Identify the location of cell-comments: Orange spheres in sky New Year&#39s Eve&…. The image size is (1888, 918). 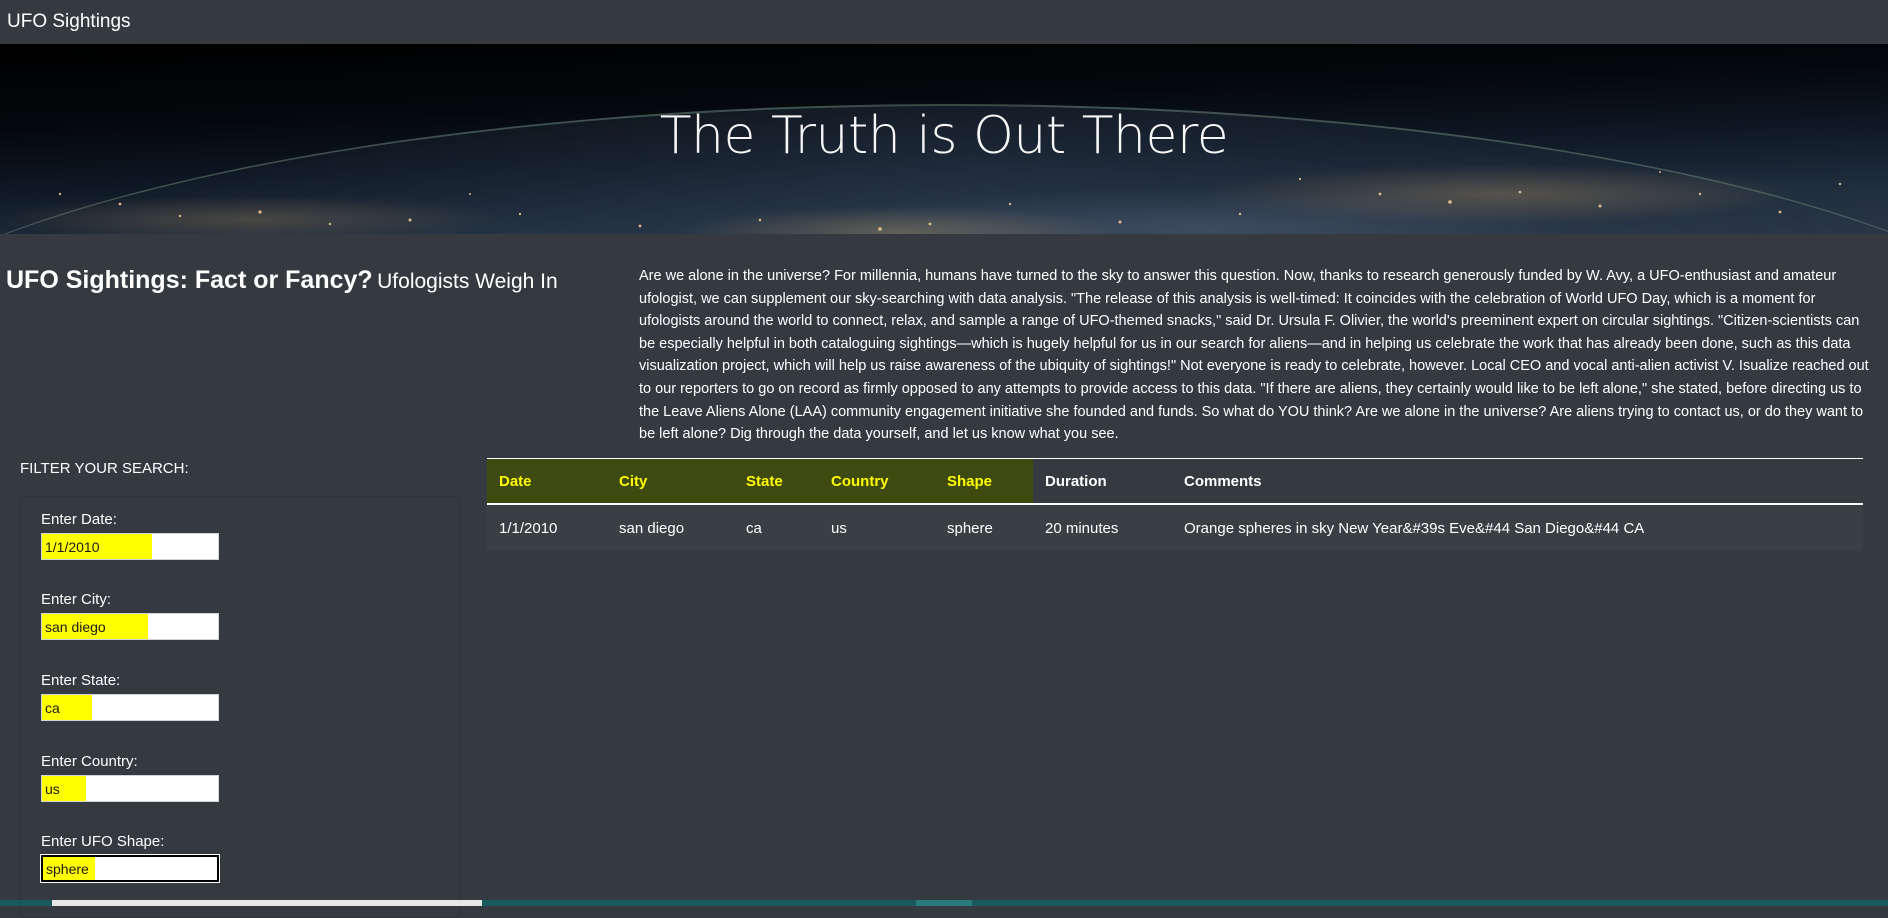
(1517, 527).